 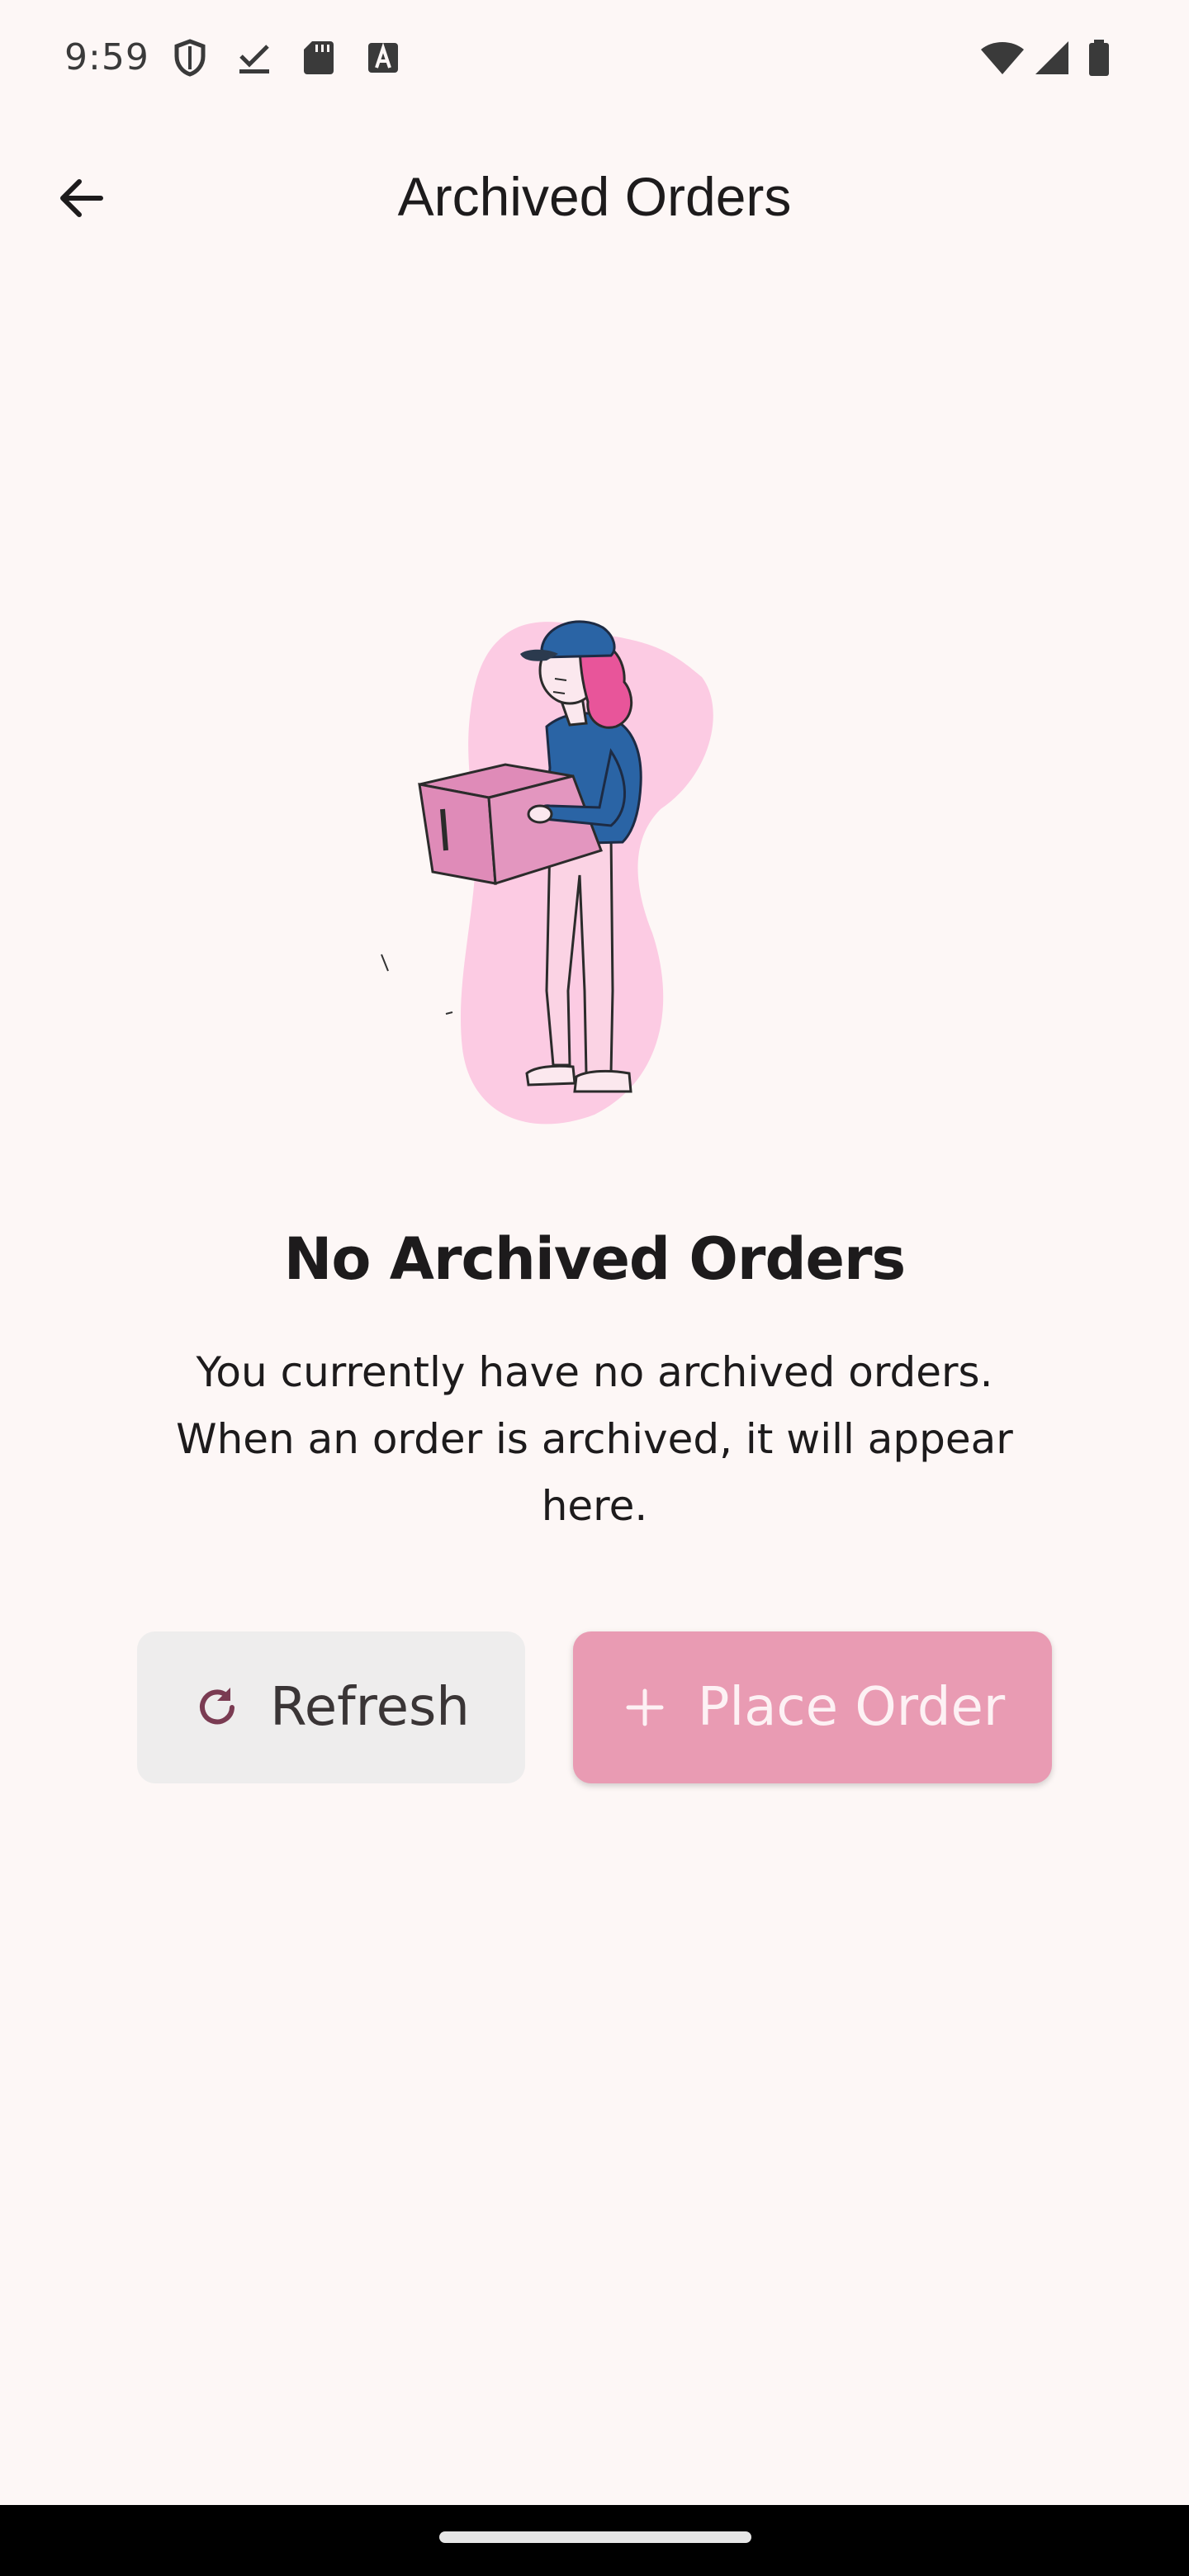 What do you see at coordinates (595, 2537) in the screenshot?
I see `home-gesture-handle` at bounding box center [595, 2537].